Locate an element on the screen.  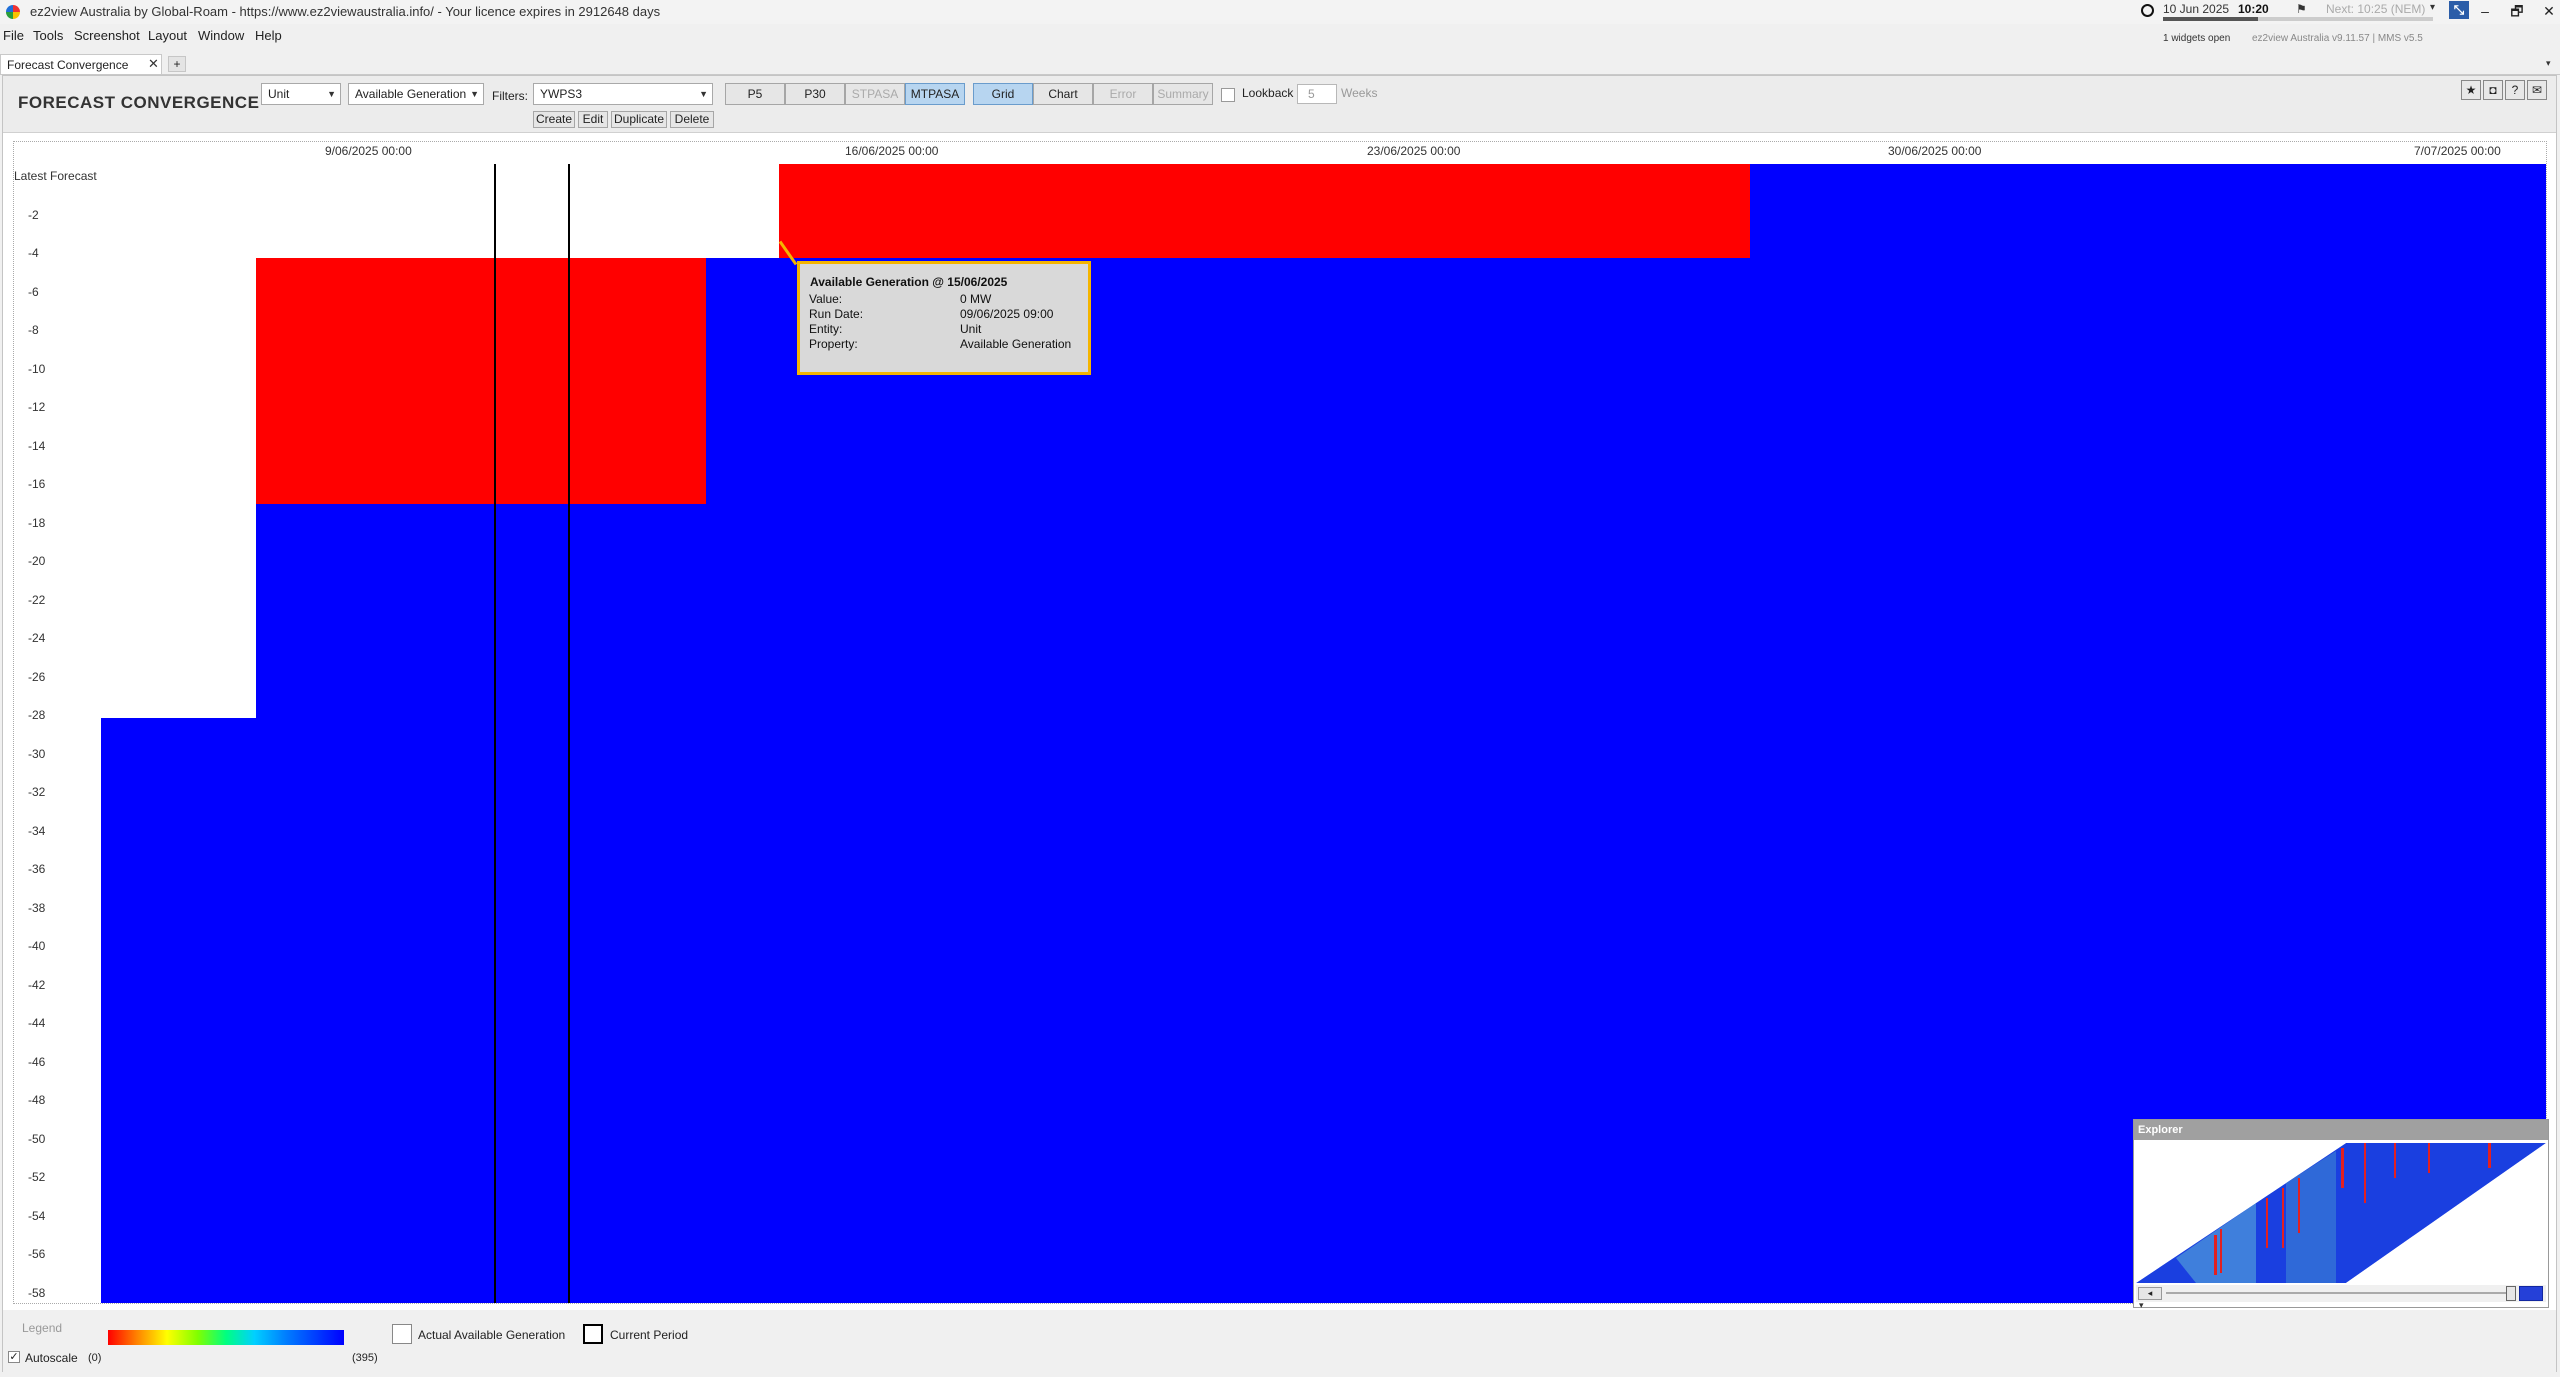
current-period-label: Current Period is located at coordinates (649, 1335).